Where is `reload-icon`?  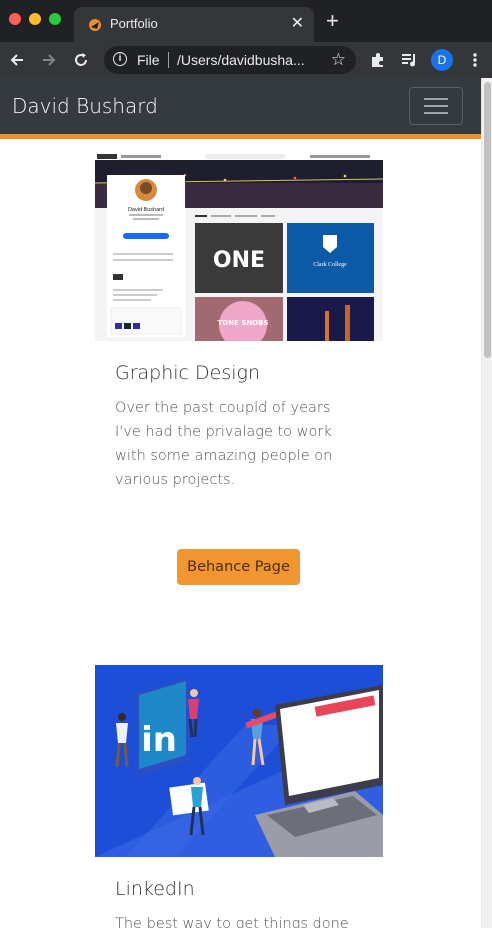
reload-icon is located at coordinates (81, 60).